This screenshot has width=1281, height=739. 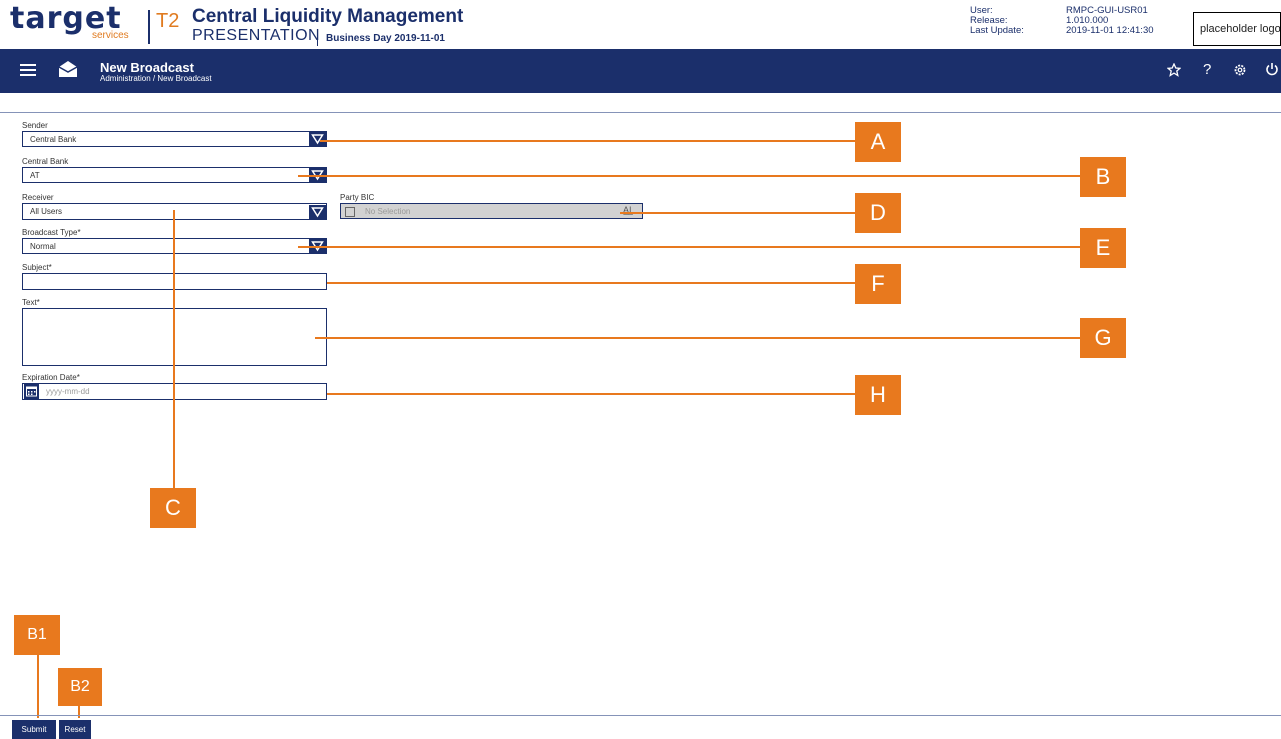 What do you see at coordinates (491, 211) in the screenshot?
I see `party-bic-field: No Selection A̲I̲` at bounding box center [491, 211].